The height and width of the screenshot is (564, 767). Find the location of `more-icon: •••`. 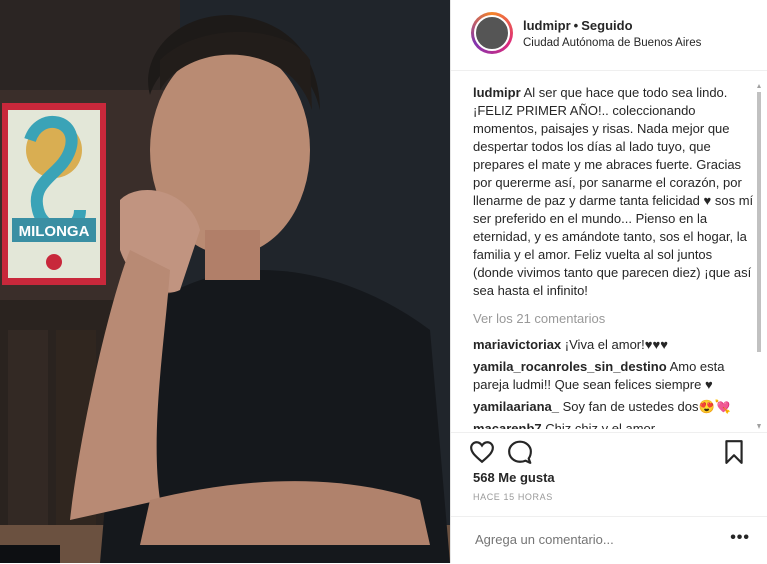

more-icon: ••• is located at coordinates (740, 538).